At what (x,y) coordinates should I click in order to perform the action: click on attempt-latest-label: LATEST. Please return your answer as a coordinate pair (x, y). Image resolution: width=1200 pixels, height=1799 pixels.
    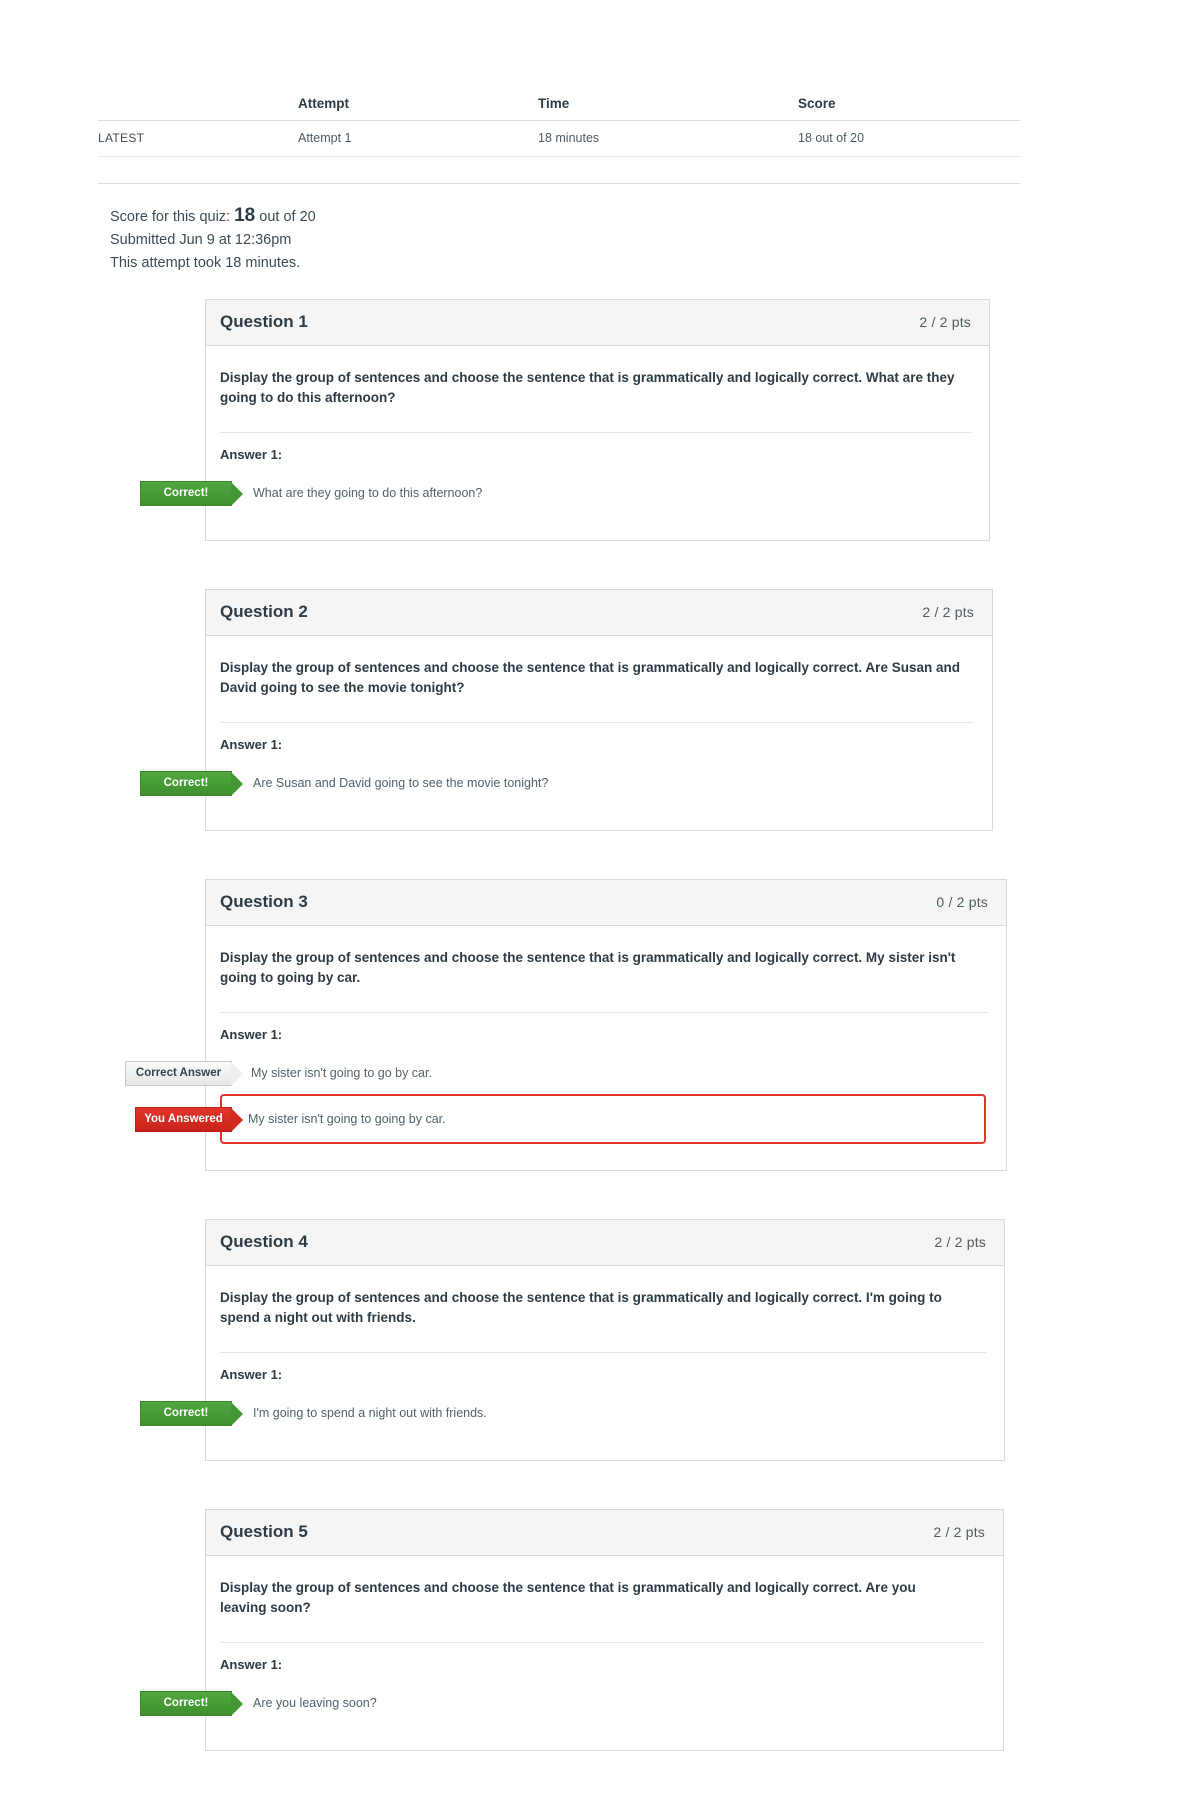
    Looking at the image, I should click on (198, 138).